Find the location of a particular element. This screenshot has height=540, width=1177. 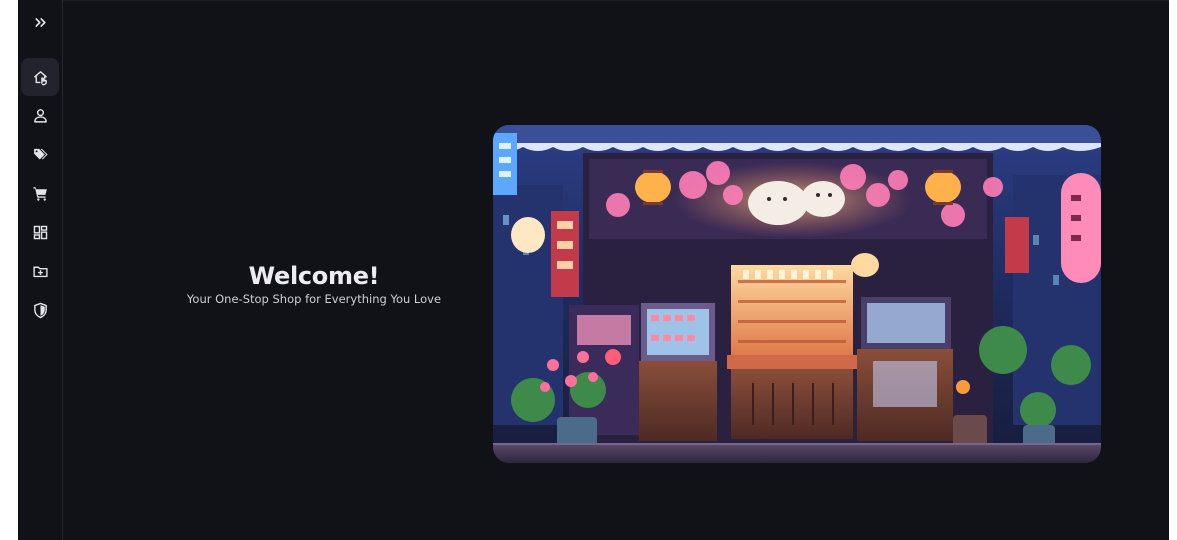

sidebar-item-cart is located at coordinates (40, 193).